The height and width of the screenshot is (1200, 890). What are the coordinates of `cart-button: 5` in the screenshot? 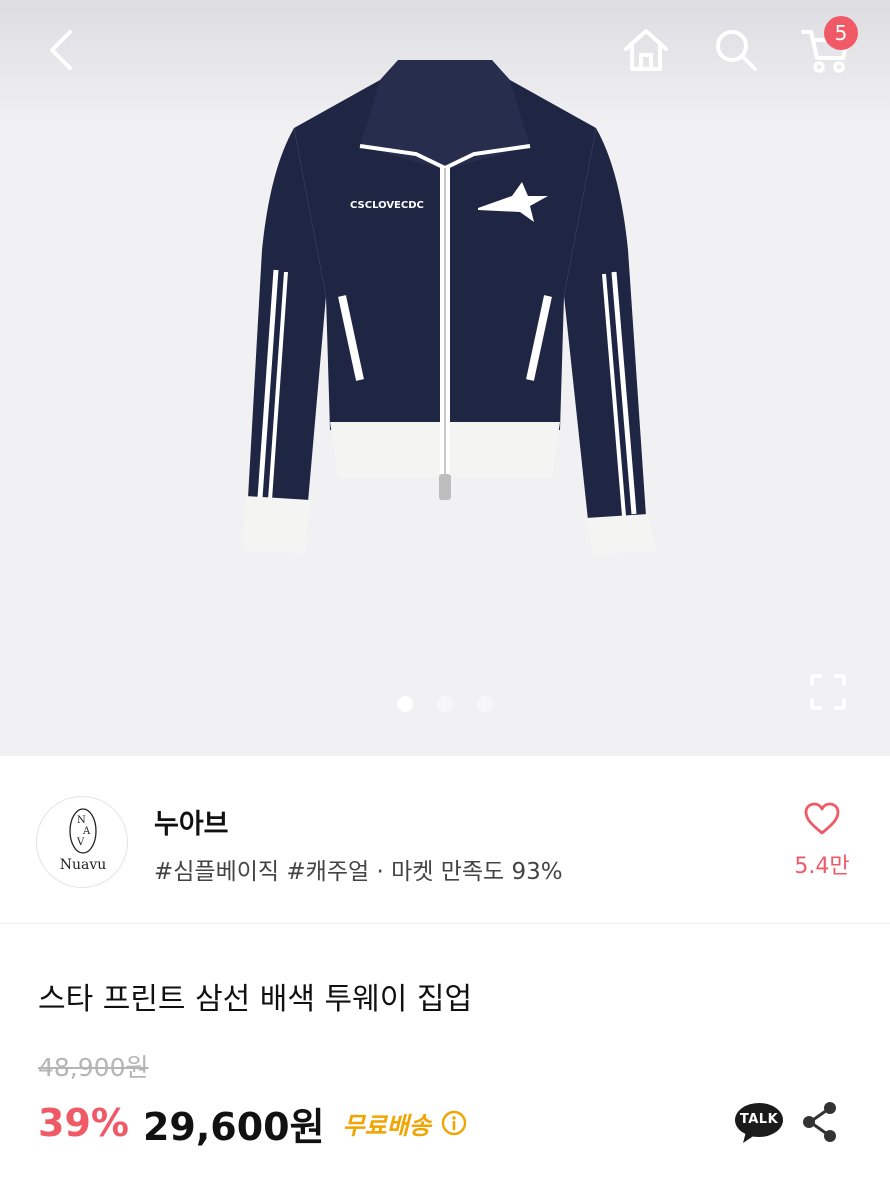 It's located at (828, 47).